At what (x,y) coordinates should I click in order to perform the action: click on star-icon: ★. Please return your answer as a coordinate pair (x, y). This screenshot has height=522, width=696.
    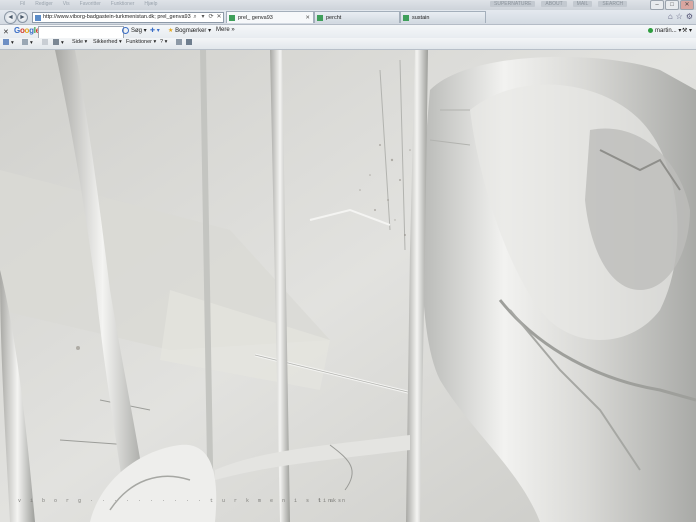
    Looking at the image, I should click on (171, 31).